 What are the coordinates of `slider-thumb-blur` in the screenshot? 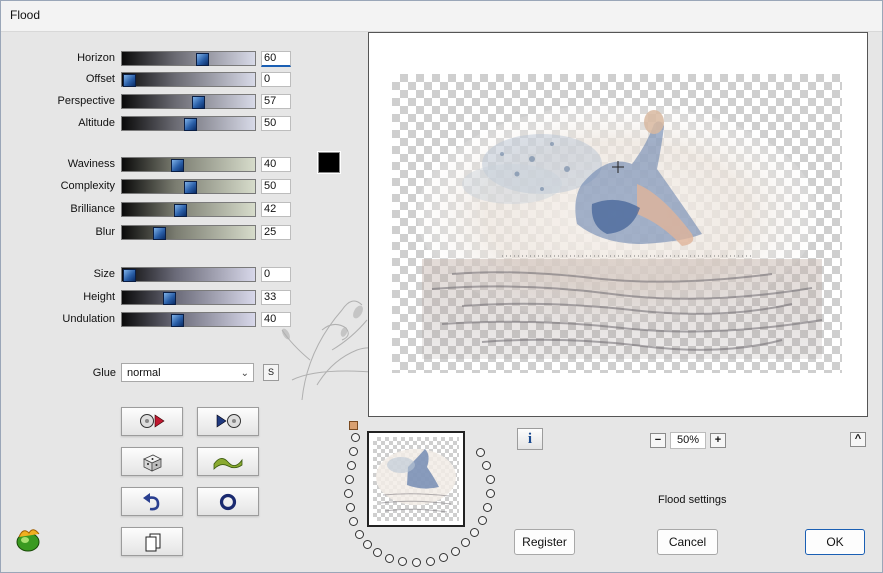 It's located at (160, 233).